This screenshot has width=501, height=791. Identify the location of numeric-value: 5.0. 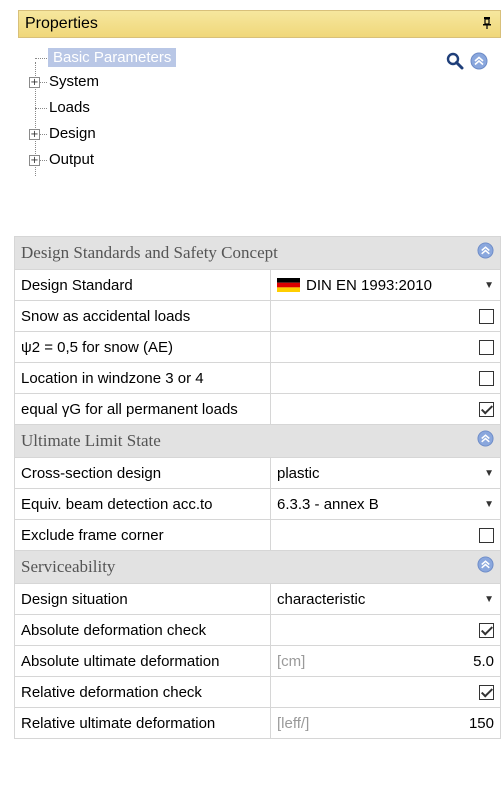
(483, 661).